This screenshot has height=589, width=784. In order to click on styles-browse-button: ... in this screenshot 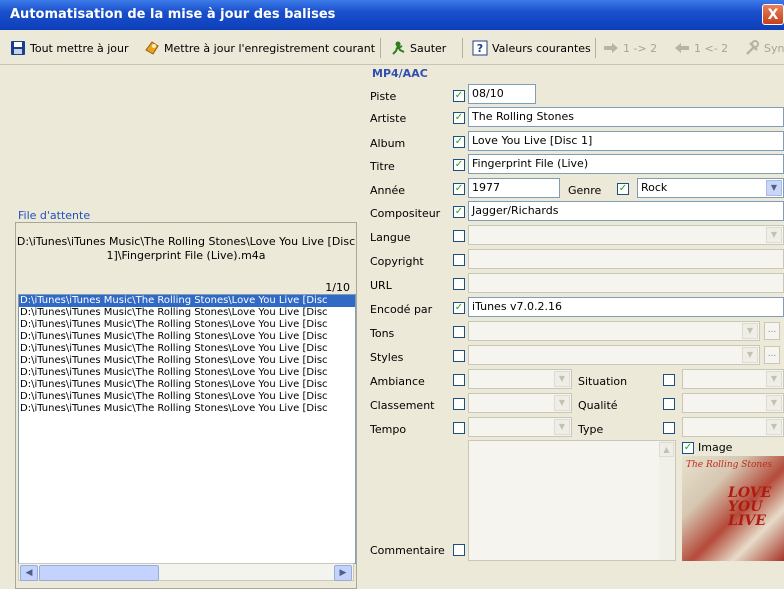, I will do `click(772, 355)`.